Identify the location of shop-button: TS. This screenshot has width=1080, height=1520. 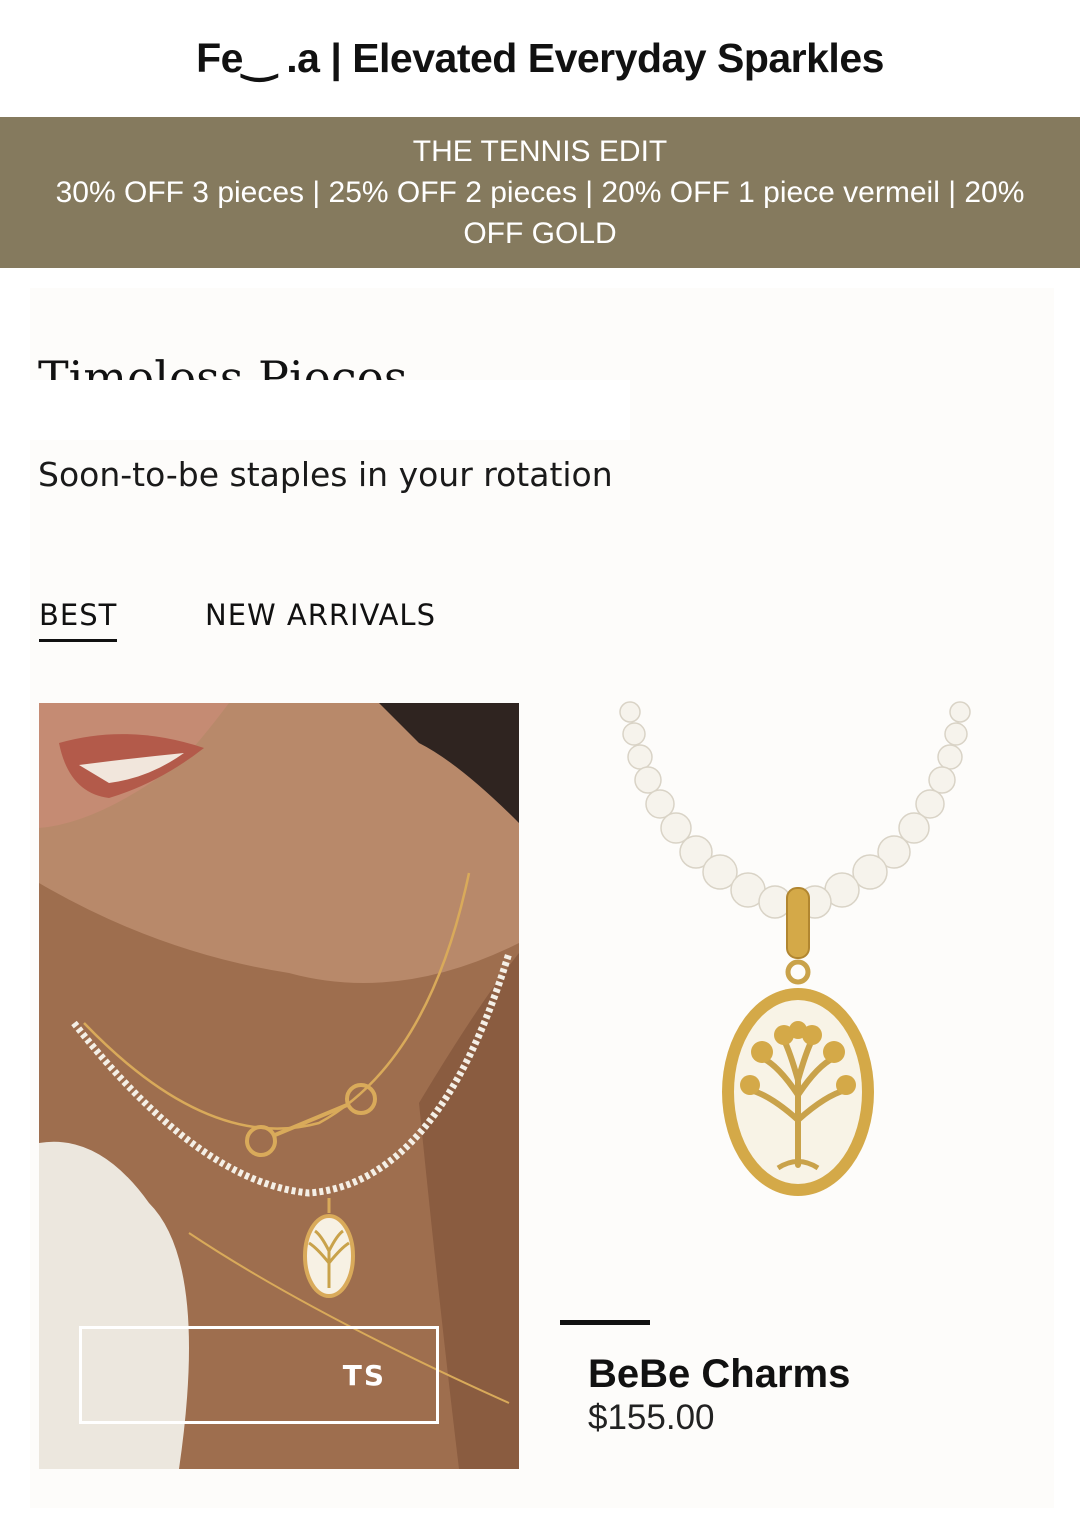
(259, 1375).